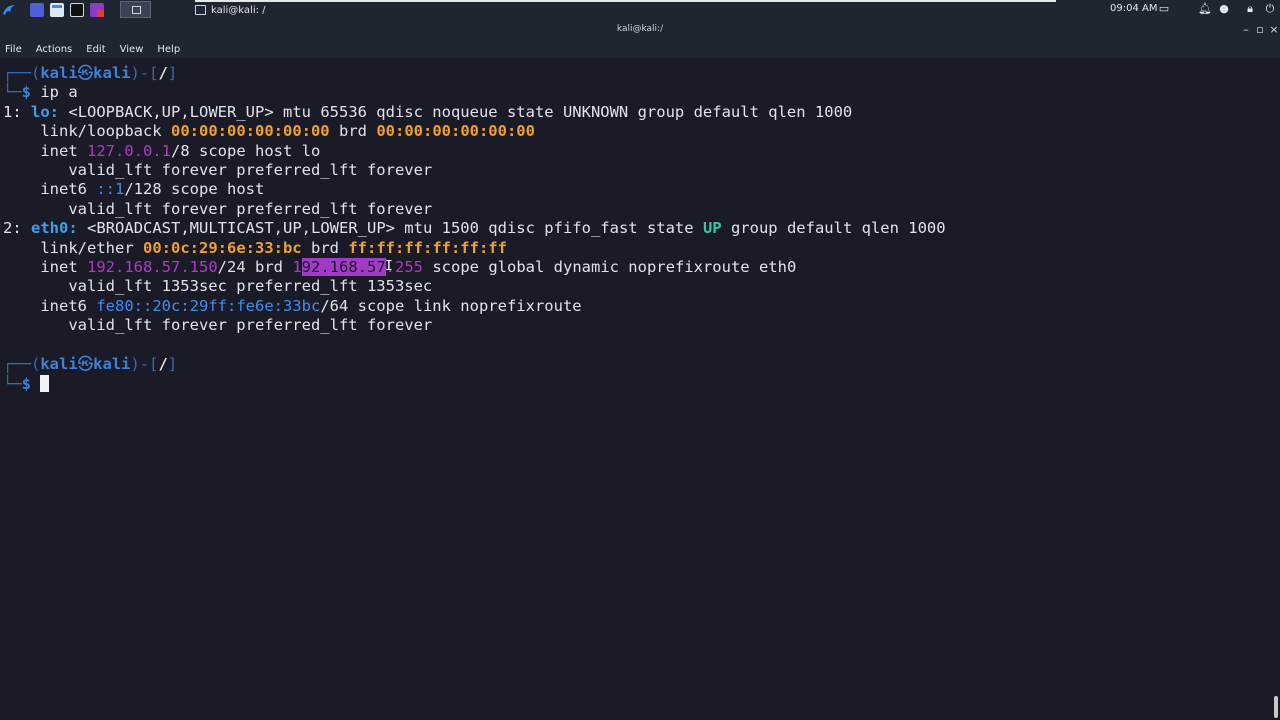 This screenshot has width=1280, height=720. What do you see at coordinates (200, 10) in the screenshot?
I see `window-icon` at bounding box center [200, 10].